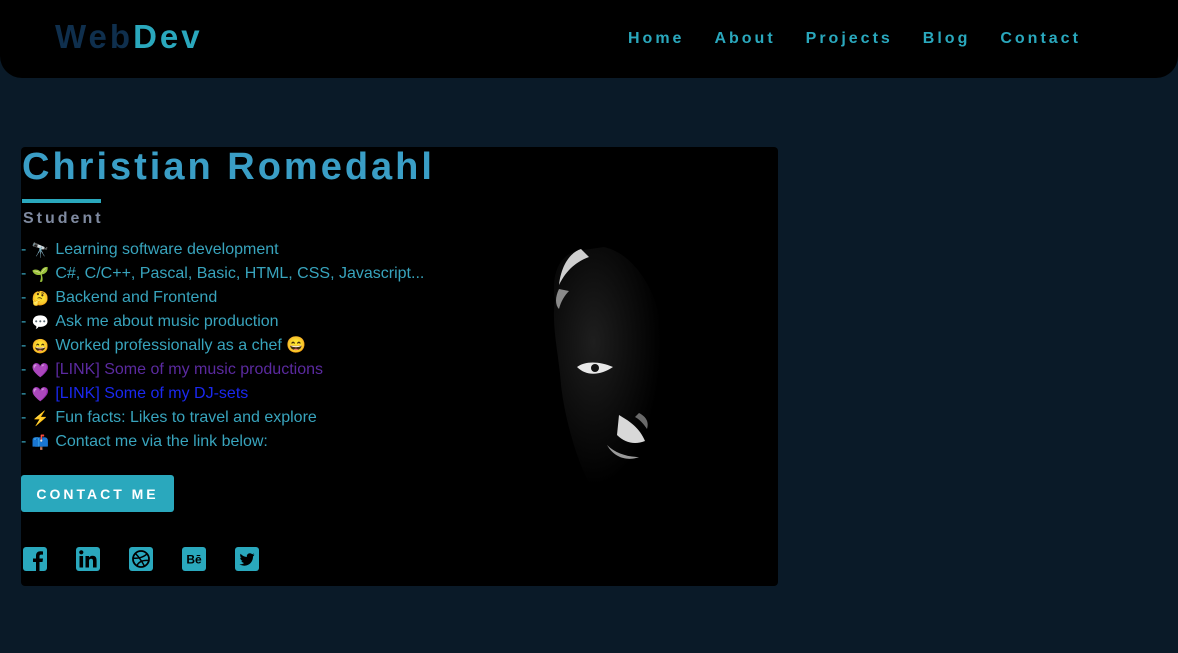  What do you see at coordinates (40, 442) in the screenshot?
I see `mailbox-icon: 📫` at bounding box center [40, 442].